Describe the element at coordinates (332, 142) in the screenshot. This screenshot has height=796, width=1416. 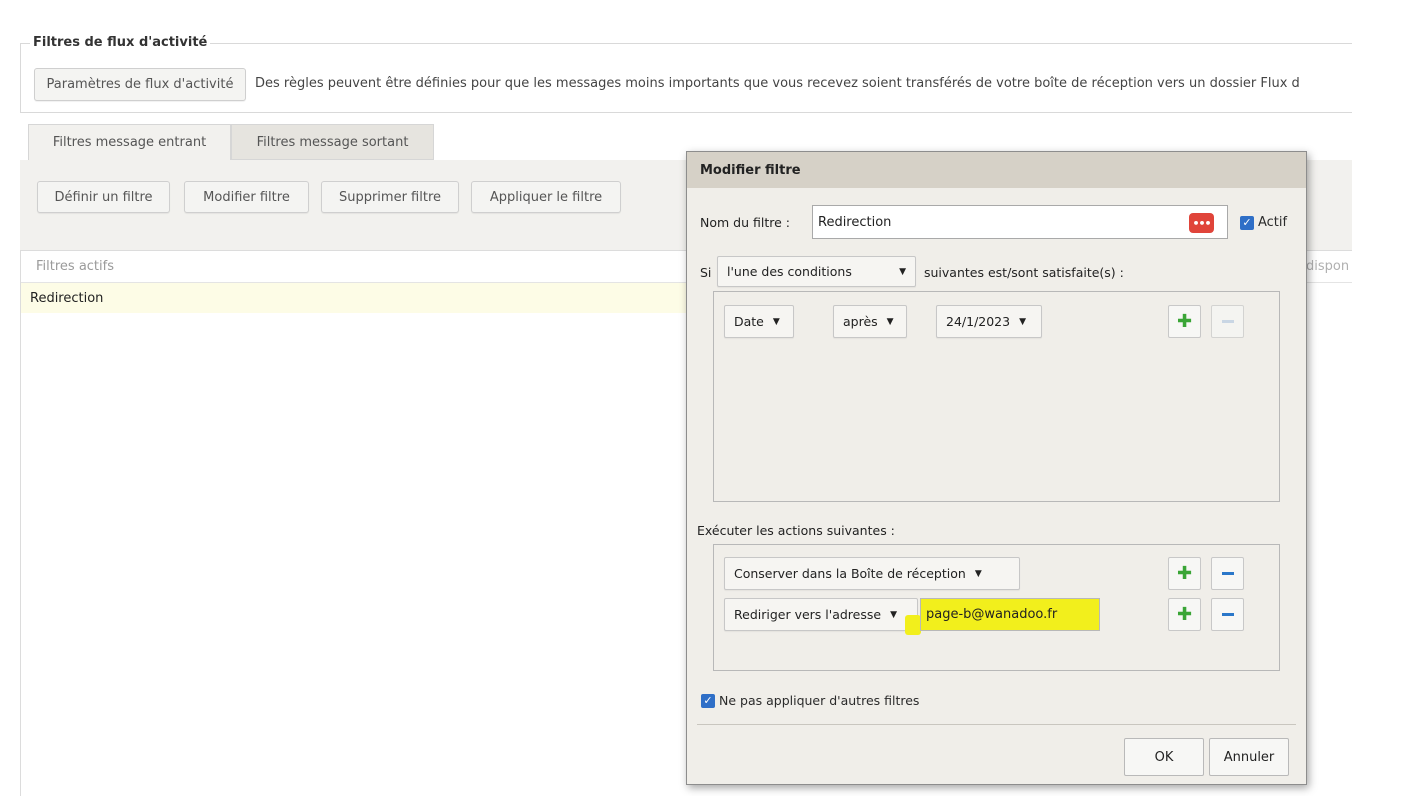
I see `tab-outgoing-filters: Filtres message sortant` at that location.